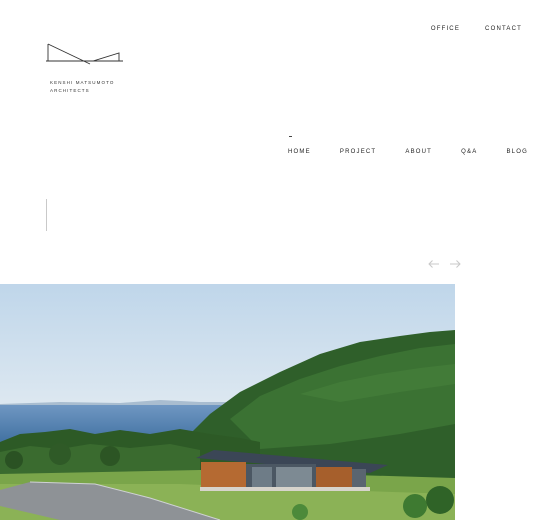 The image size is (560, 520). Describe the element at coordinates (444, 264) in the screenshot. I see `slider-controls` at that location.